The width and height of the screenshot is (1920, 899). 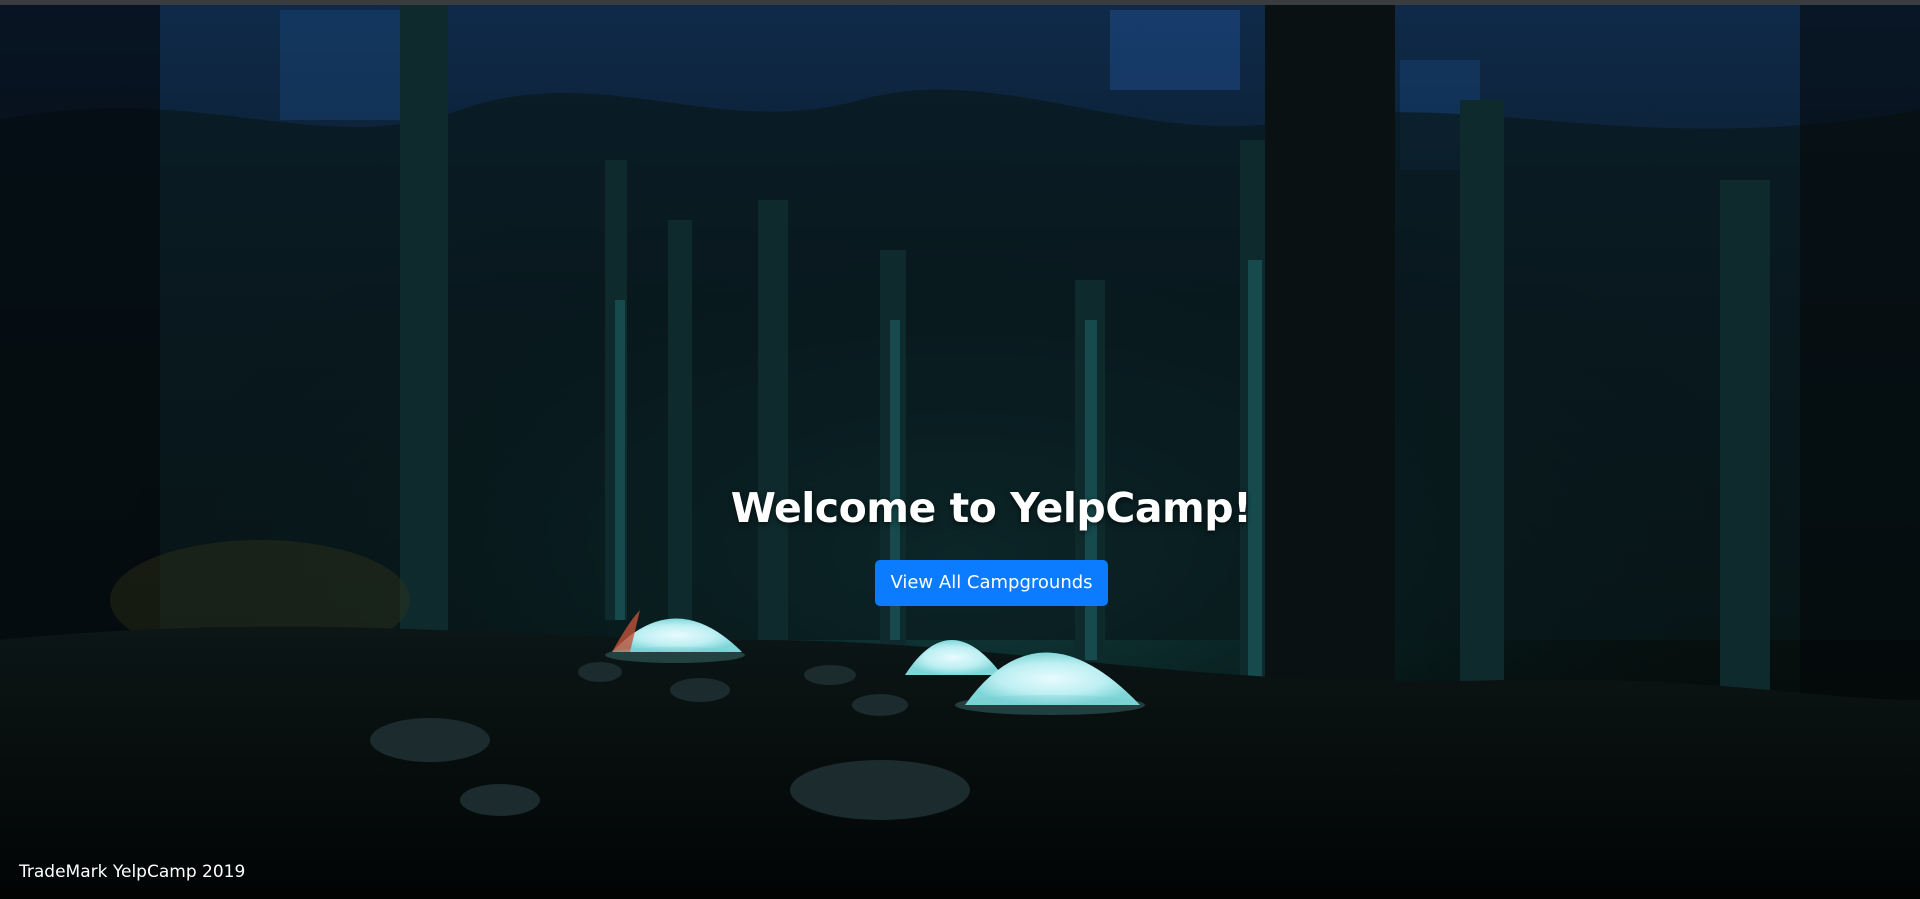 I want to click on top-border, so click(x=960, y=2).